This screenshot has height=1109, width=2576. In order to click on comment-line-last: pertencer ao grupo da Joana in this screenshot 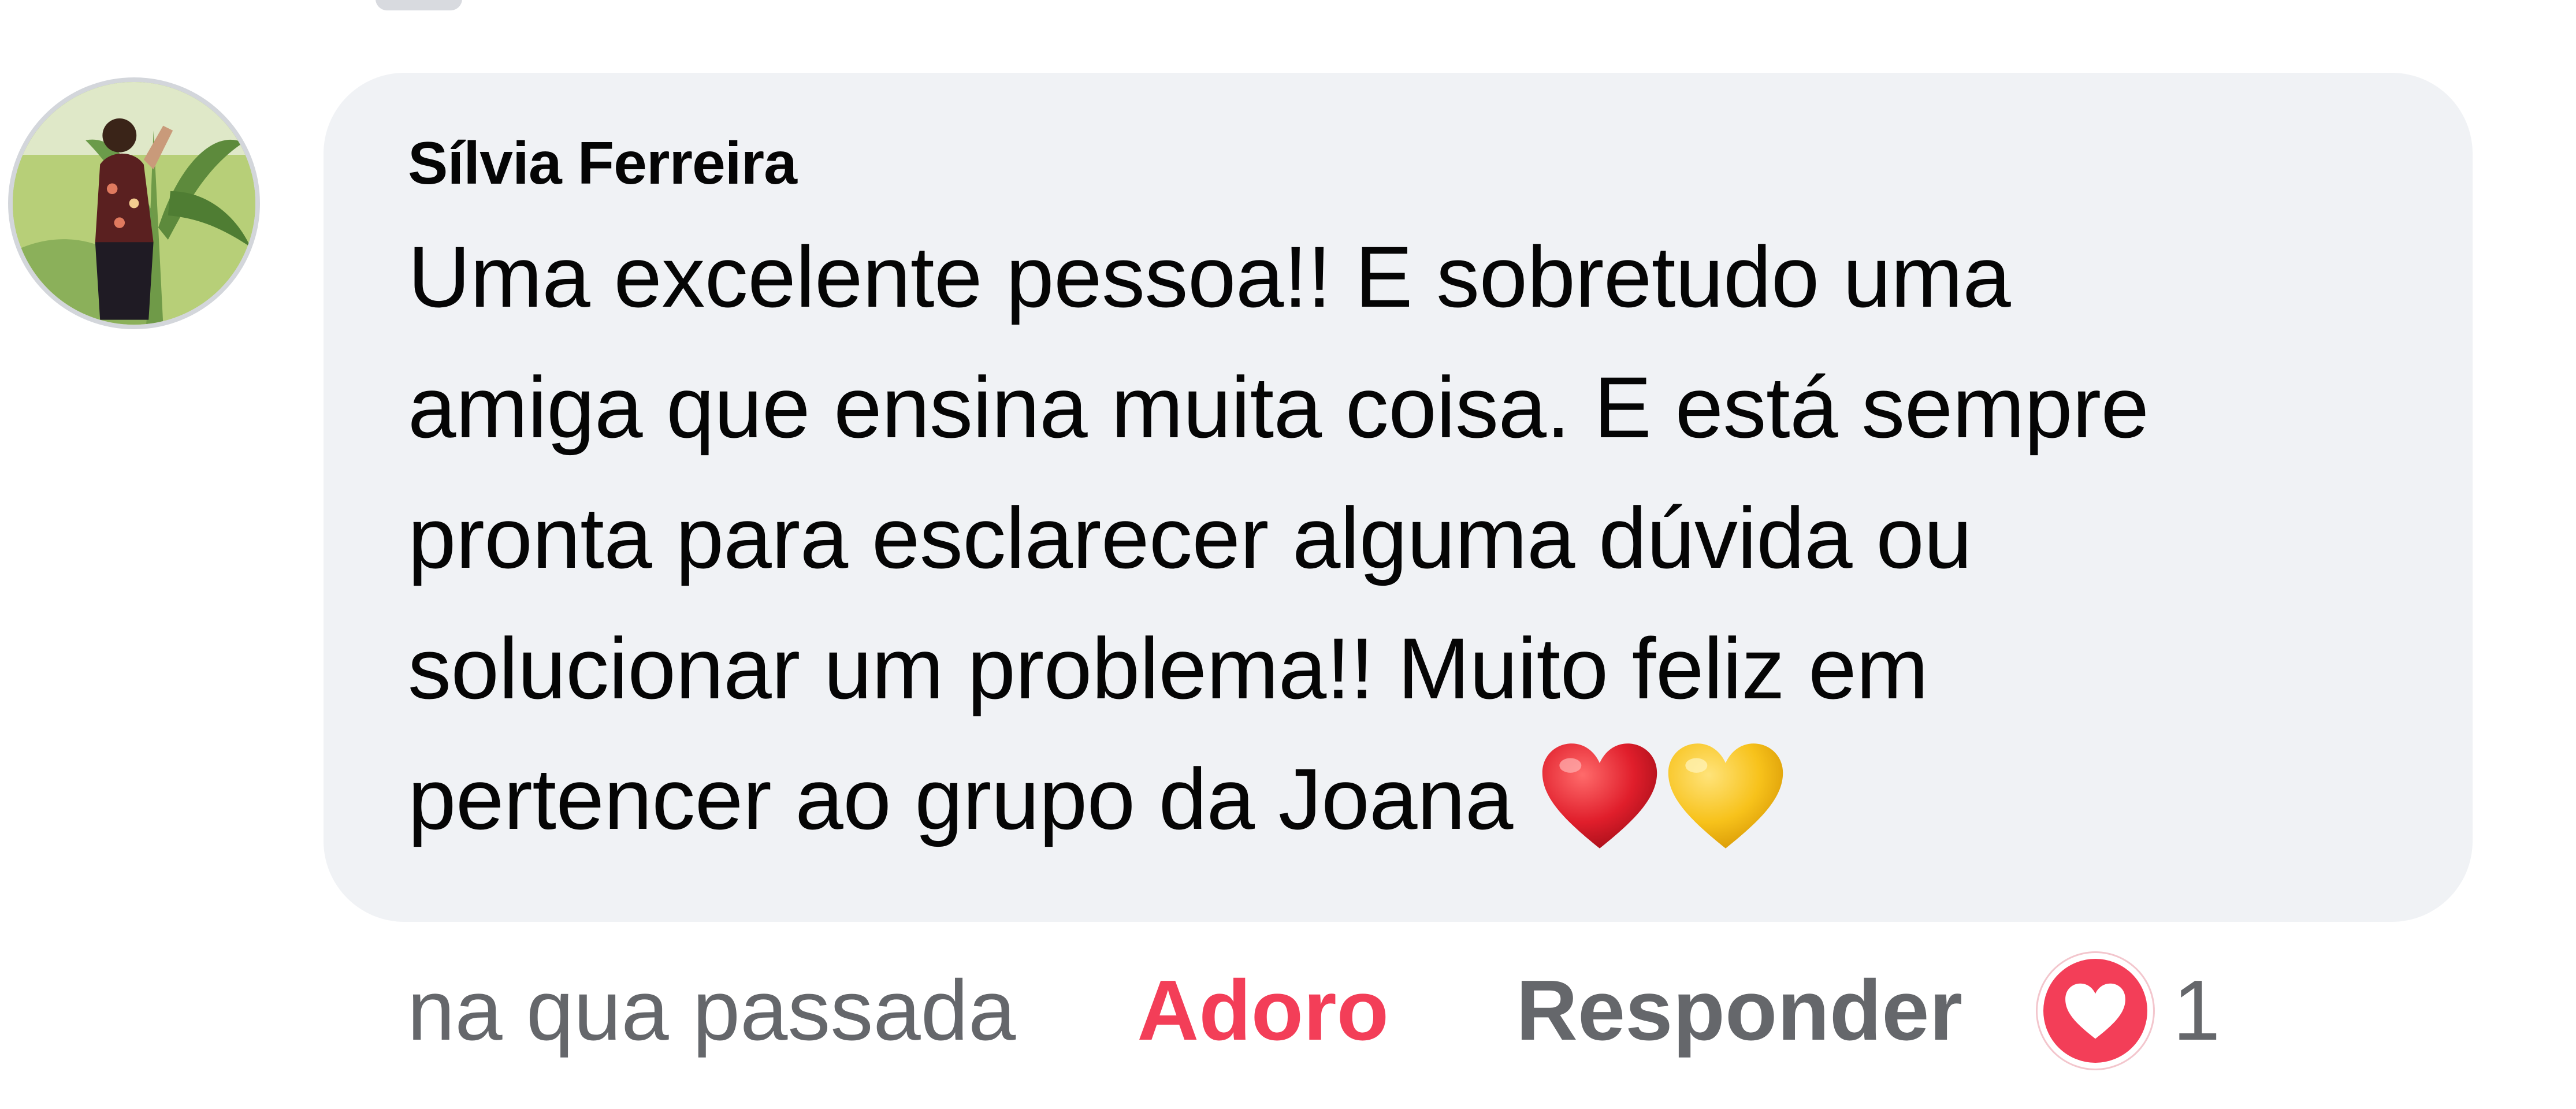, I will do `click(1430, 799)`.